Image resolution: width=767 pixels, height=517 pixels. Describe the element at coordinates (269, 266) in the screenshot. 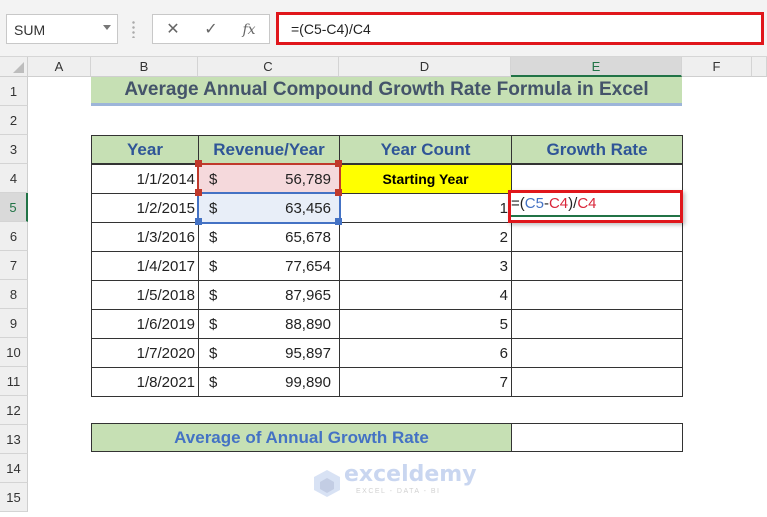

I see `cell-revenue: $77,654` at that location.